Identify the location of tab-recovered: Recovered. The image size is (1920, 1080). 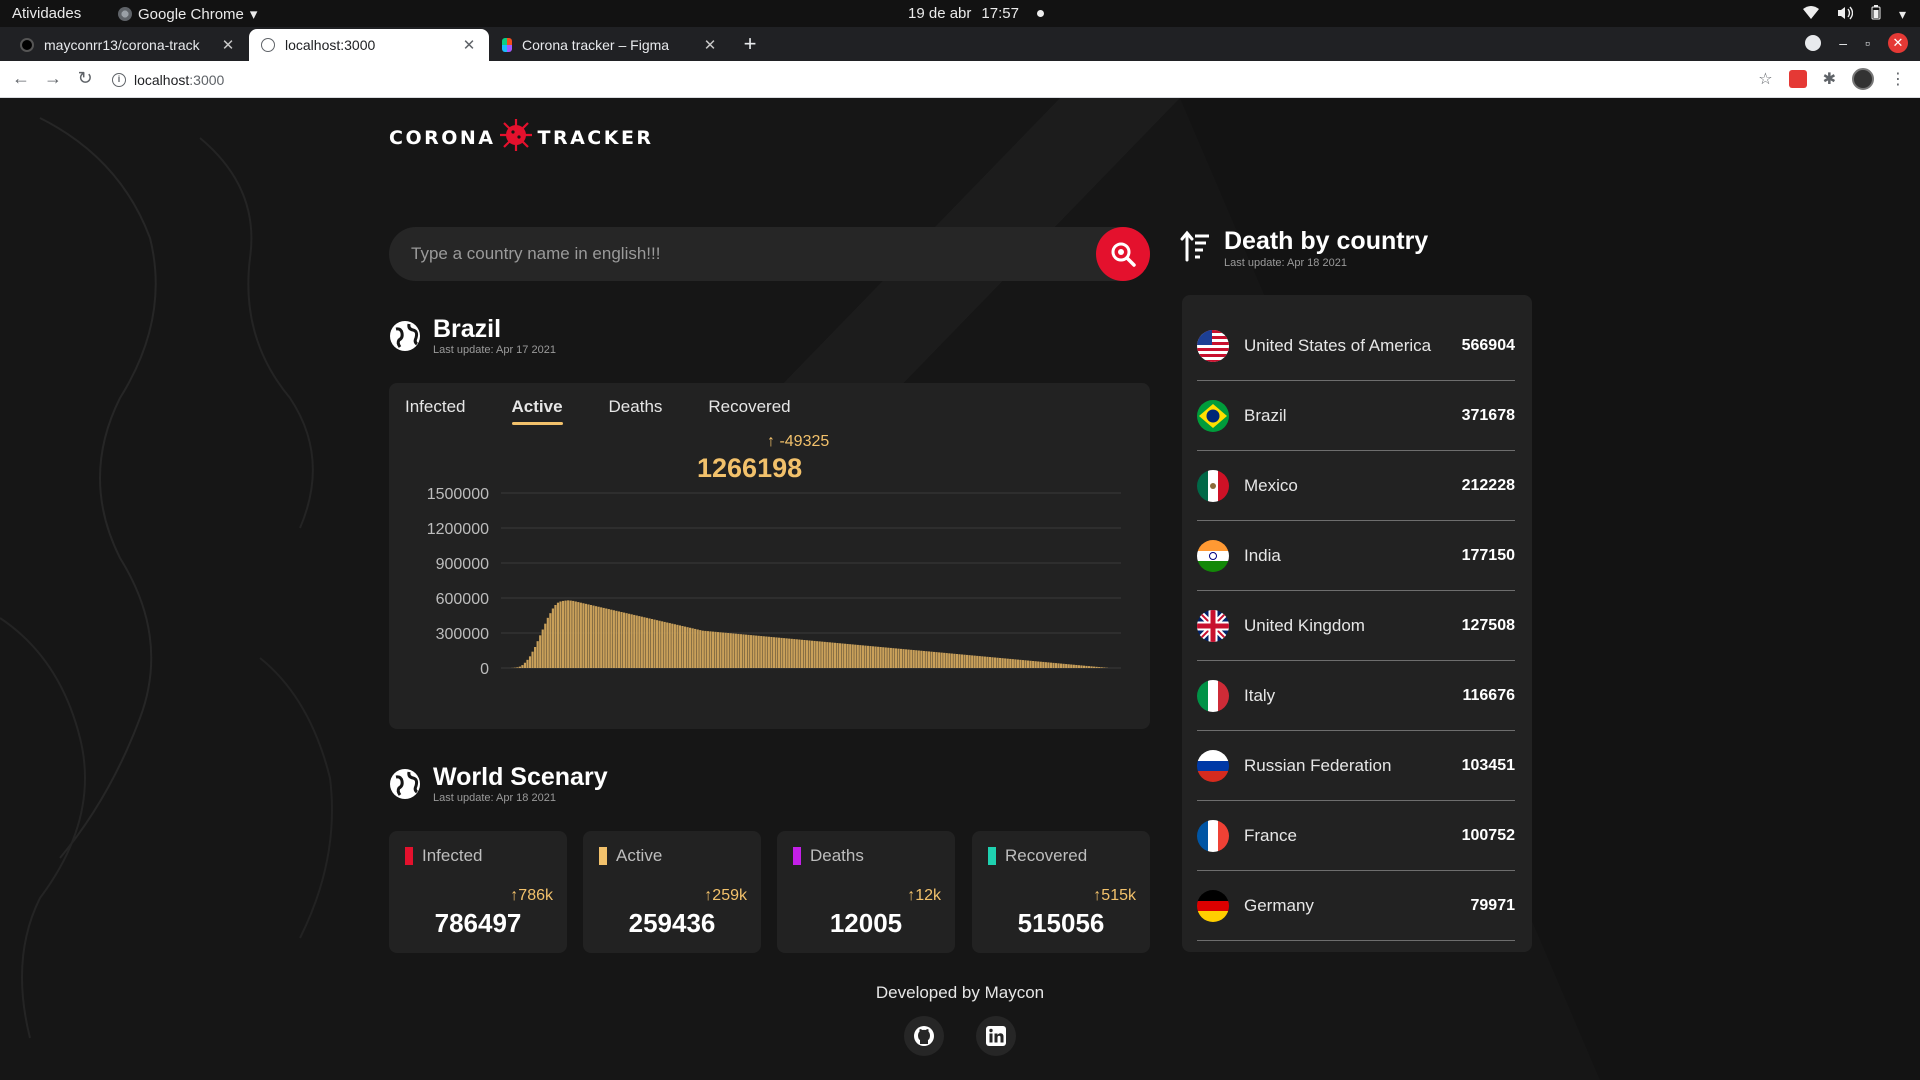
(749, 411).